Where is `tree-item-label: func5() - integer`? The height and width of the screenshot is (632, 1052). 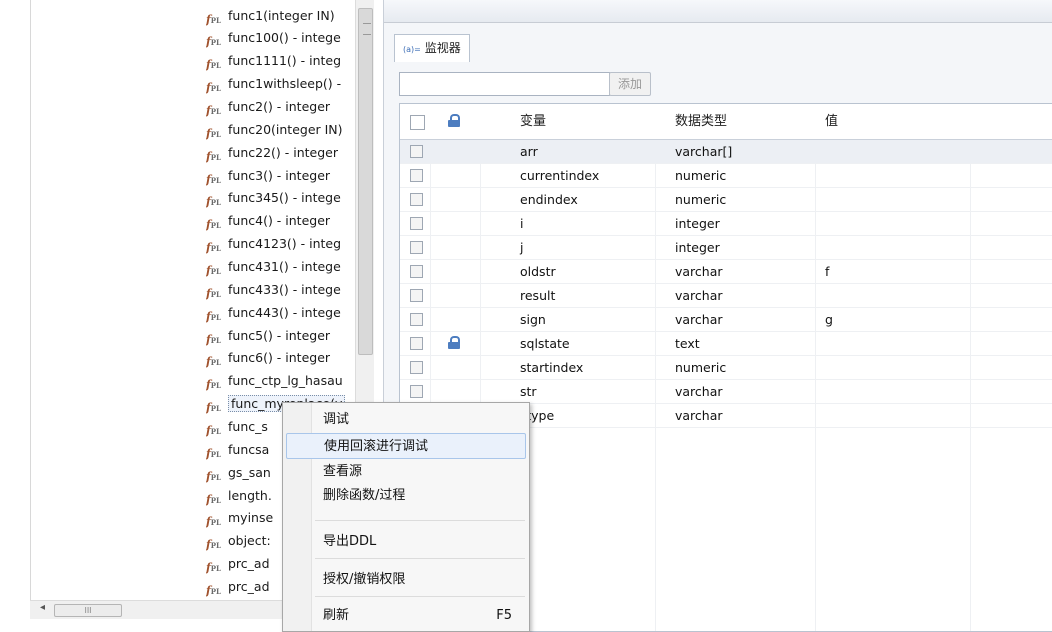 tree-item-label: func5() - integer is located at coordinates (279, 335).